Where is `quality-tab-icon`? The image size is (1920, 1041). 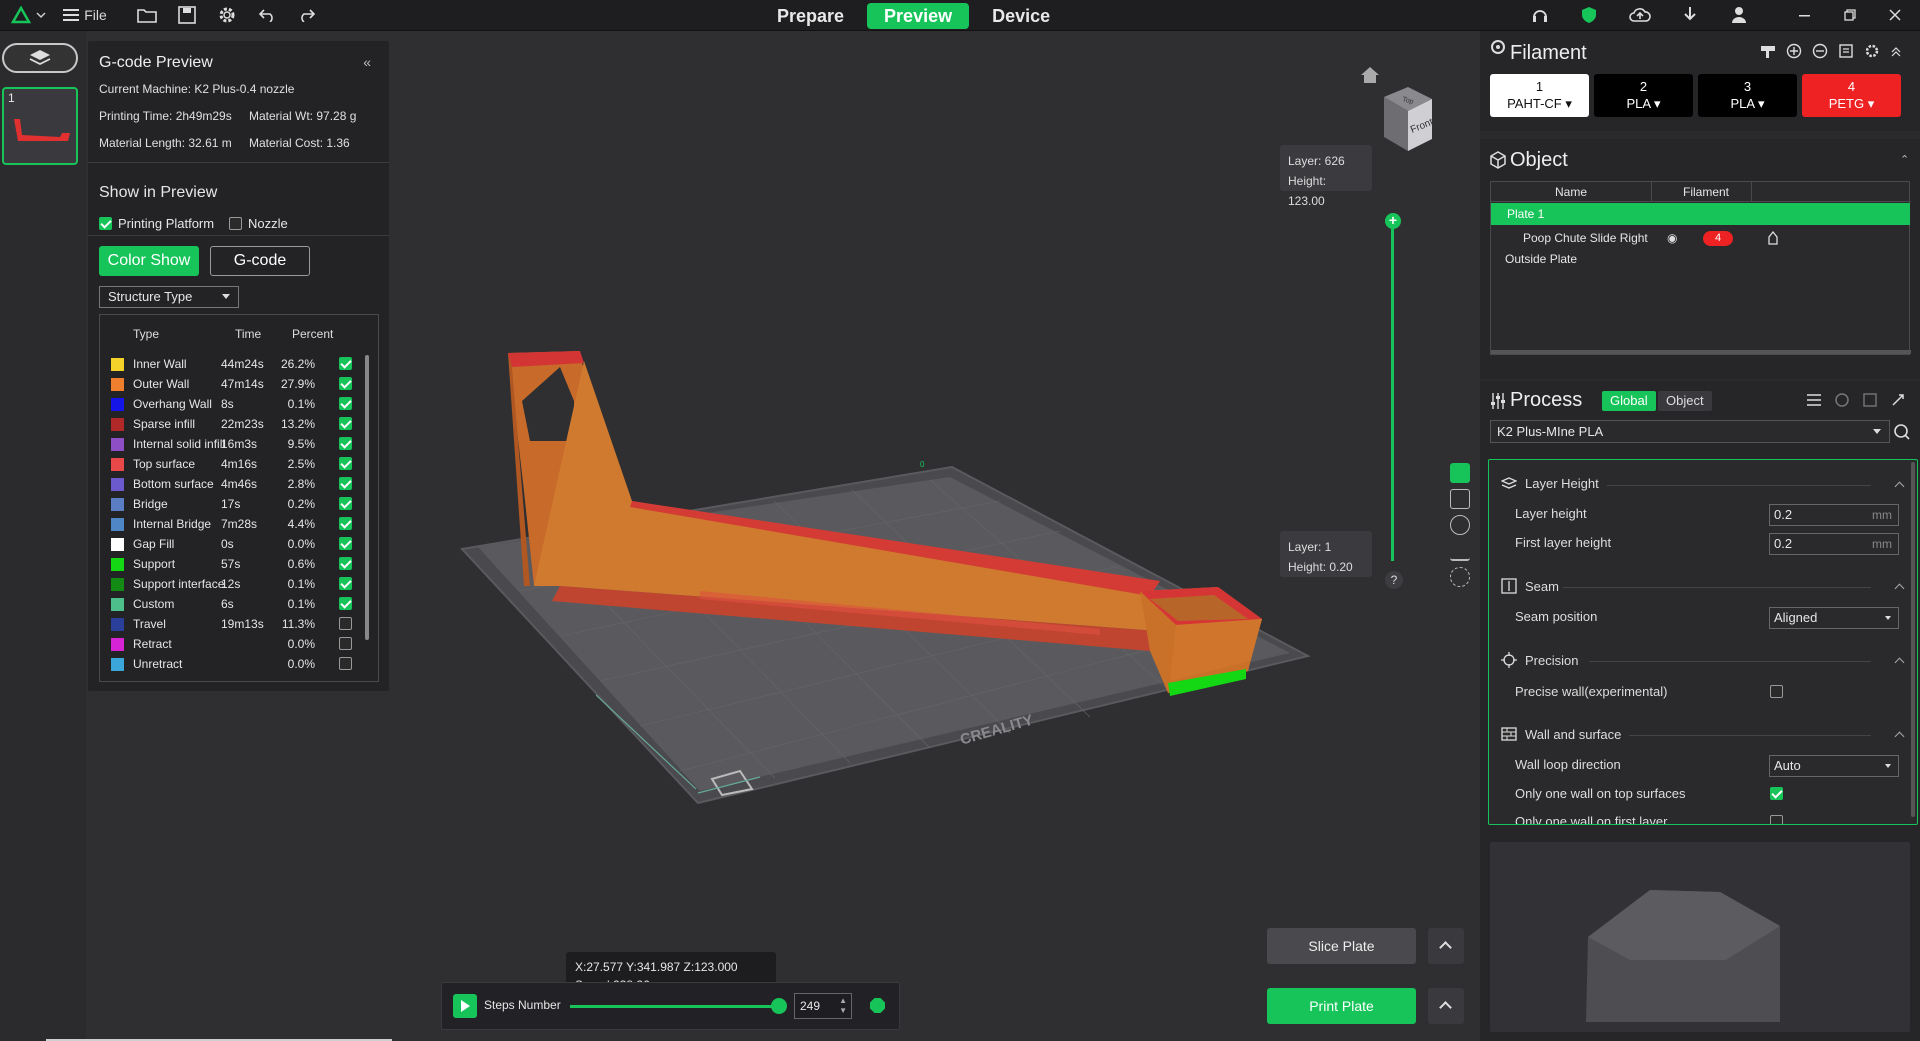
quality-tab-icon is located at coordinates (1460, 473).